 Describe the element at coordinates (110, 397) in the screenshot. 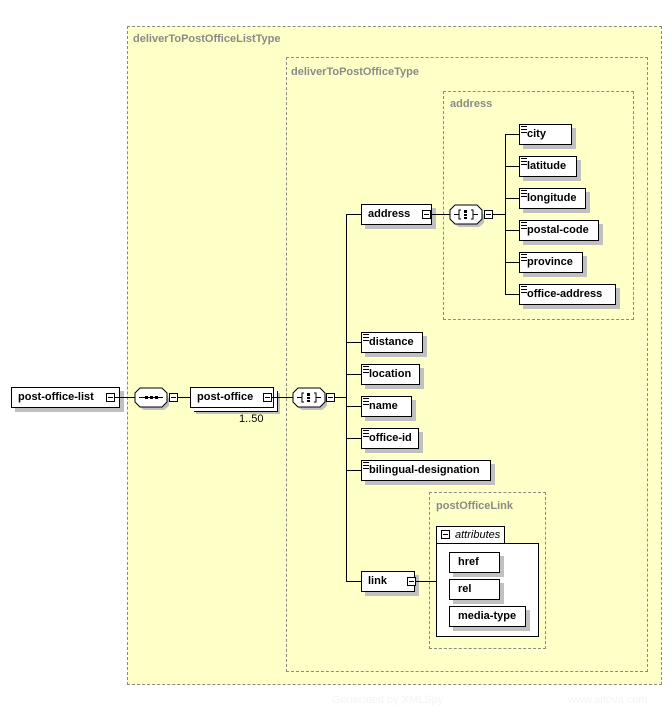

I see `collapse-toggle-post-office-list` at that location.